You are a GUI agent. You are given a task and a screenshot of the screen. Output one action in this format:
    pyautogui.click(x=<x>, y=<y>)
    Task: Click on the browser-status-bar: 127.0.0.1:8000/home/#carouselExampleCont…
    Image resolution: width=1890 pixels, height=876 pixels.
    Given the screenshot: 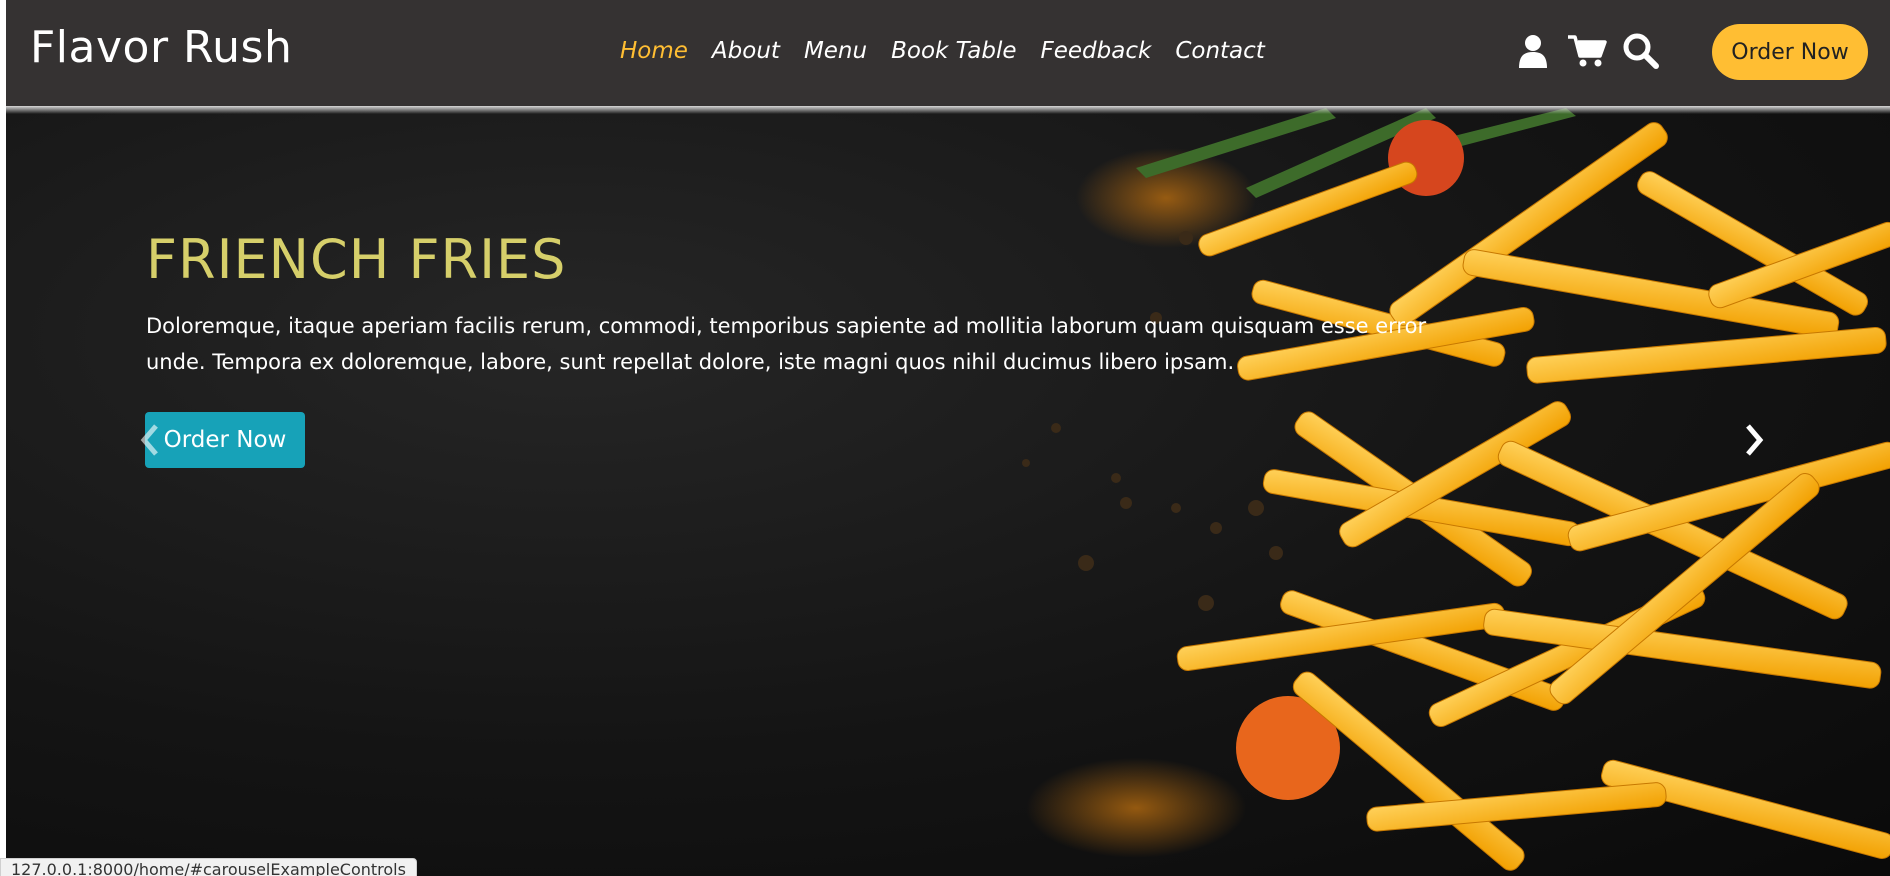 What is the action you would take?
    pyautogui.click(x=208, y=867)
    